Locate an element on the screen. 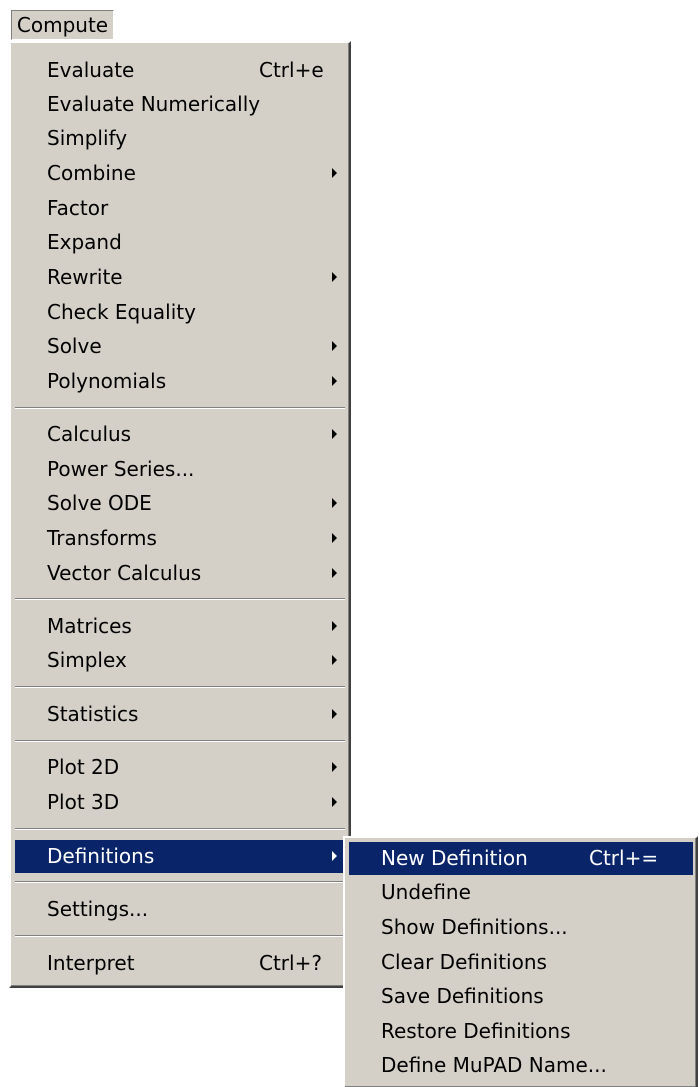  menu-item-simplex: Simplex is located at coordinates (180, 660).